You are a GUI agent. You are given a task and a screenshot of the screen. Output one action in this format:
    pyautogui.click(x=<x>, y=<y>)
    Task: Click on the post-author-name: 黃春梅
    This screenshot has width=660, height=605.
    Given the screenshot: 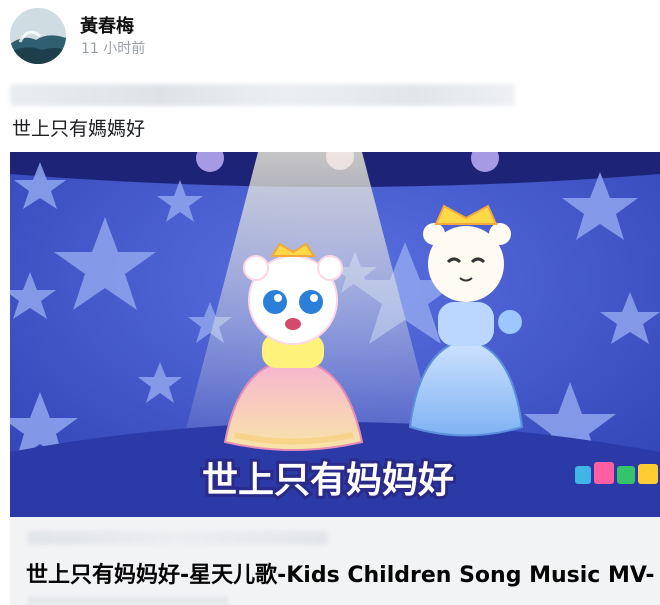 What is the action you would take?
    pyautogui.click(x=107, y=25)
    